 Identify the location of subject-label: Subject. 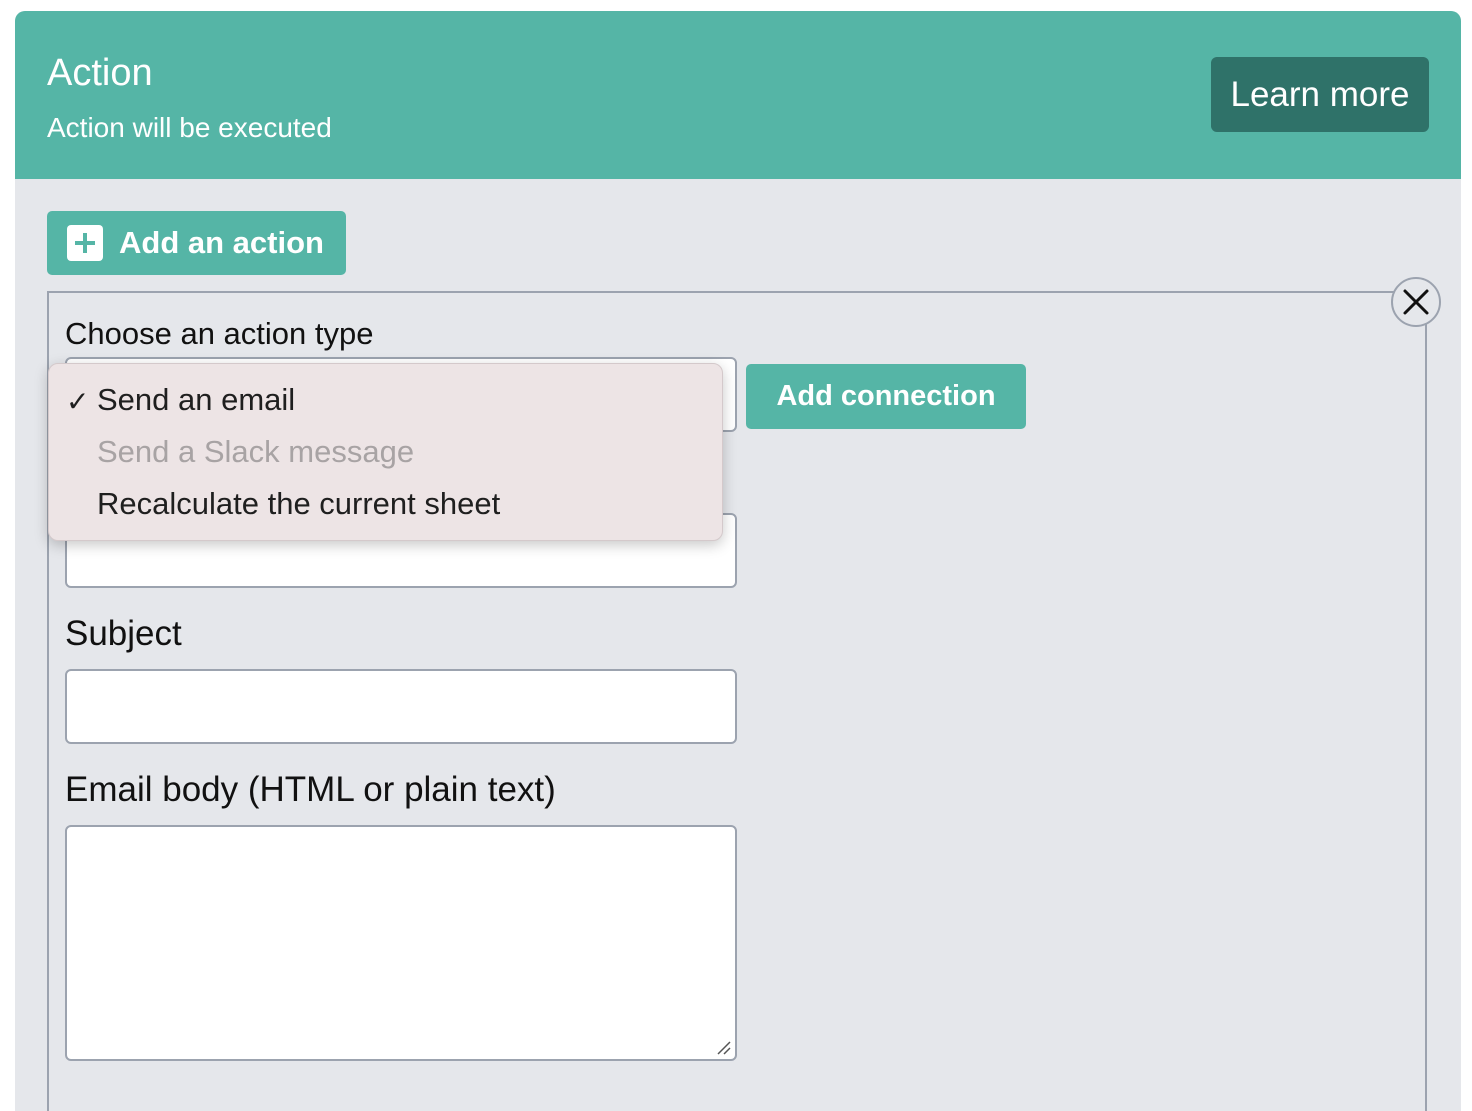
(123, 633).